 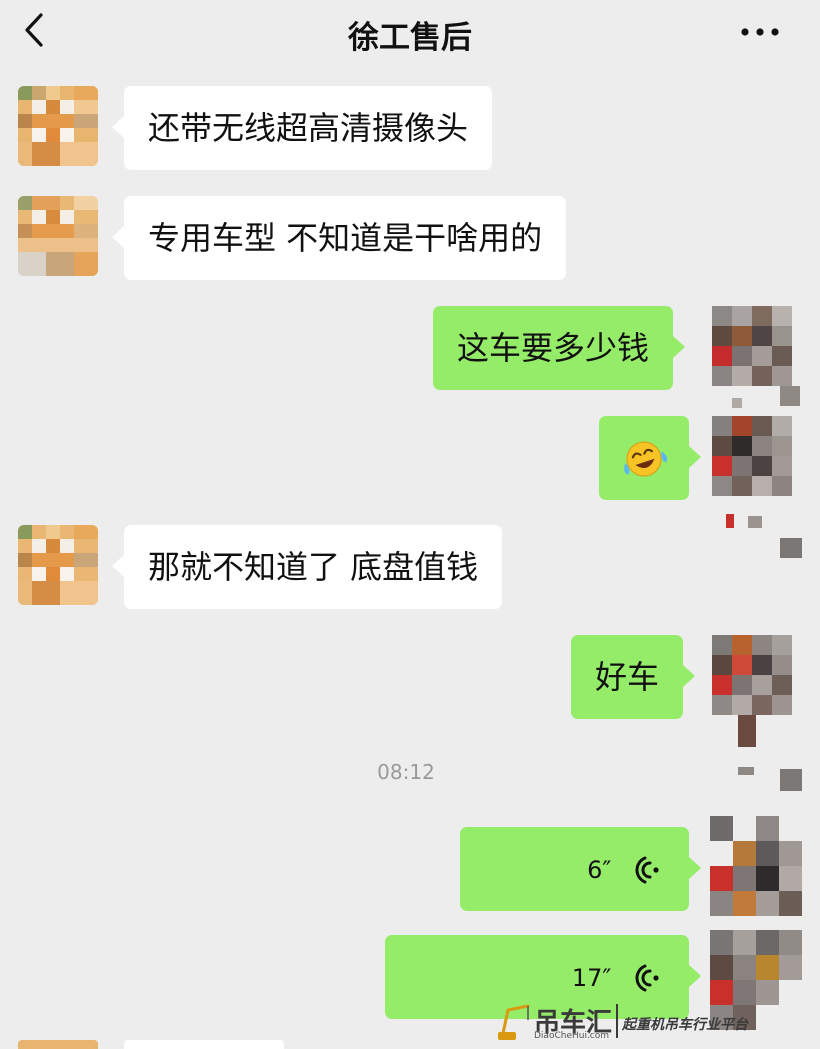 I want to click on crane-logo-icon, so click(x=514, y=1022).